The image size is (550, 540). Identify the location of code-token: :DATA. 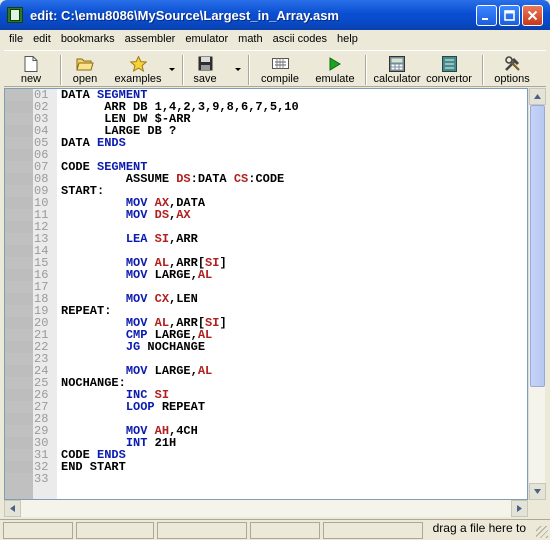
(212, 179).